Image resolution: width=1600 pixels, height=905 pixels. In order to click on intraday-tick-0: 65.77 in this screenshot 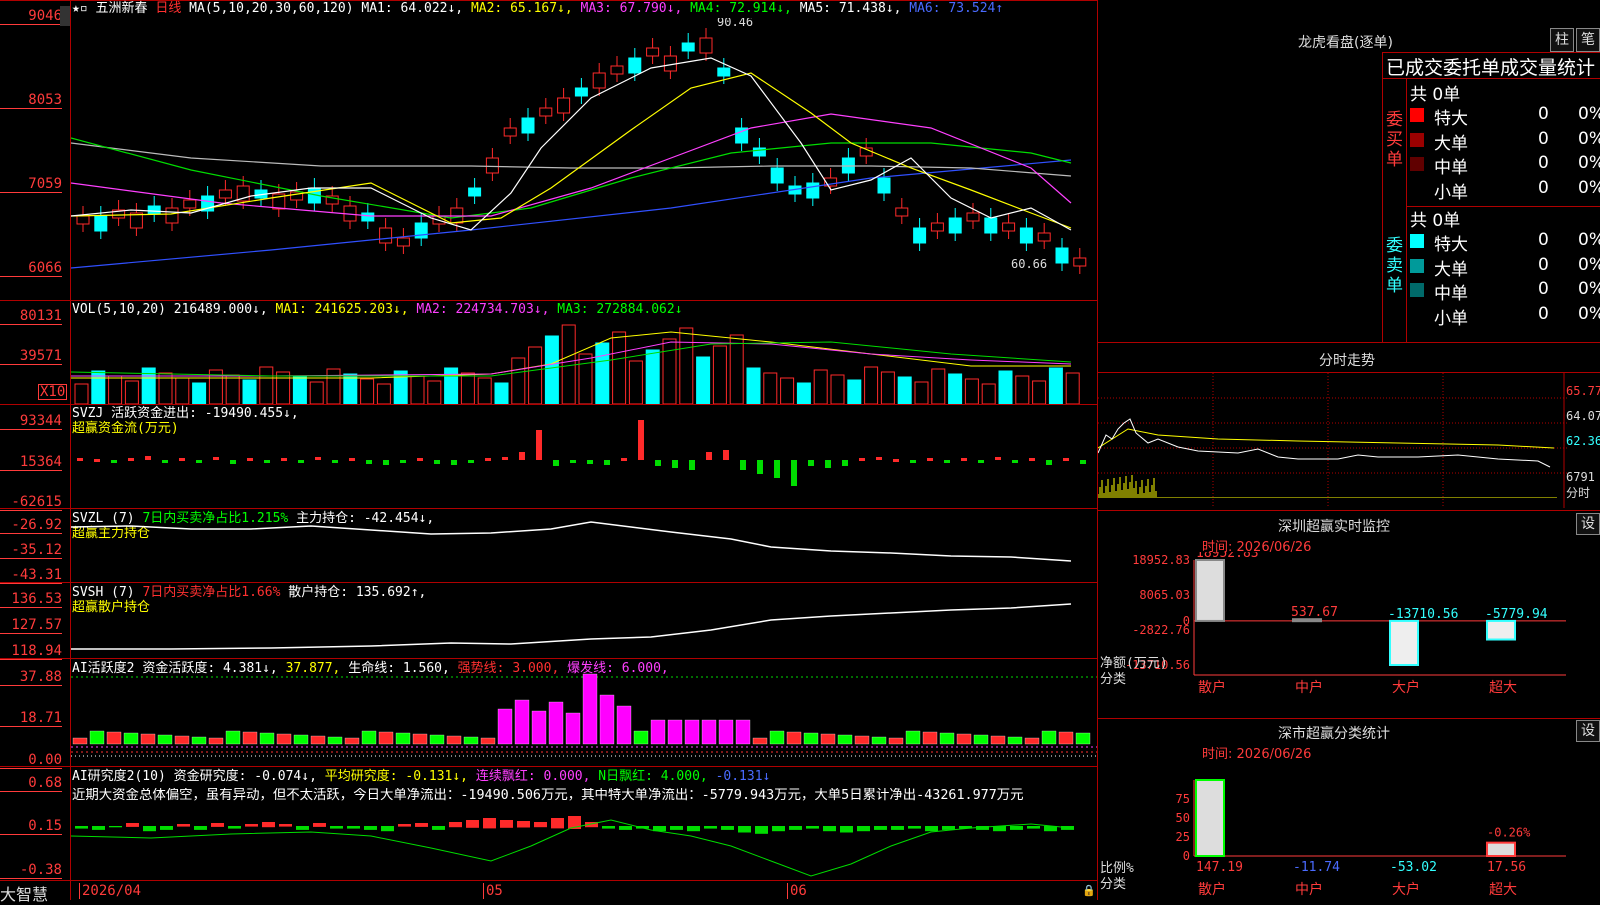, I will do `click(1583, 391)`.